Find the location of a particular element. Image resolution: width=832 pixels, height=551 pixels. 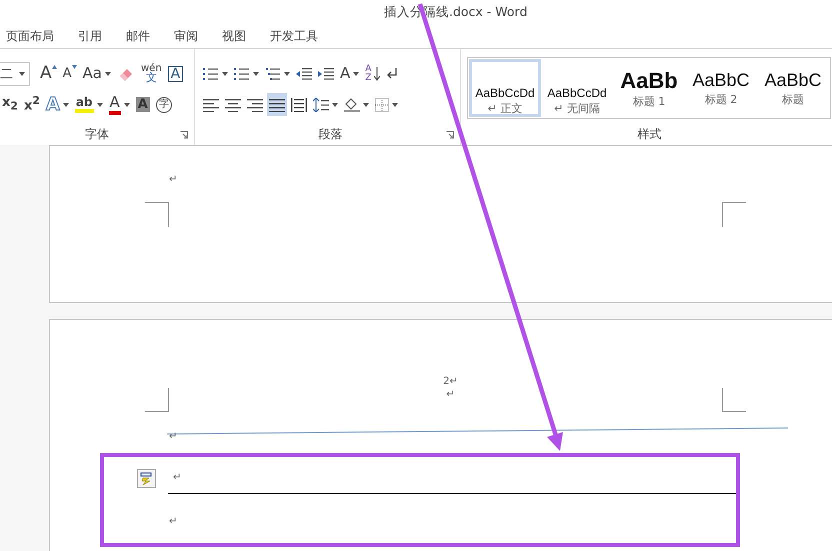

group-label: 段落 is located at coordinates (330, 134).